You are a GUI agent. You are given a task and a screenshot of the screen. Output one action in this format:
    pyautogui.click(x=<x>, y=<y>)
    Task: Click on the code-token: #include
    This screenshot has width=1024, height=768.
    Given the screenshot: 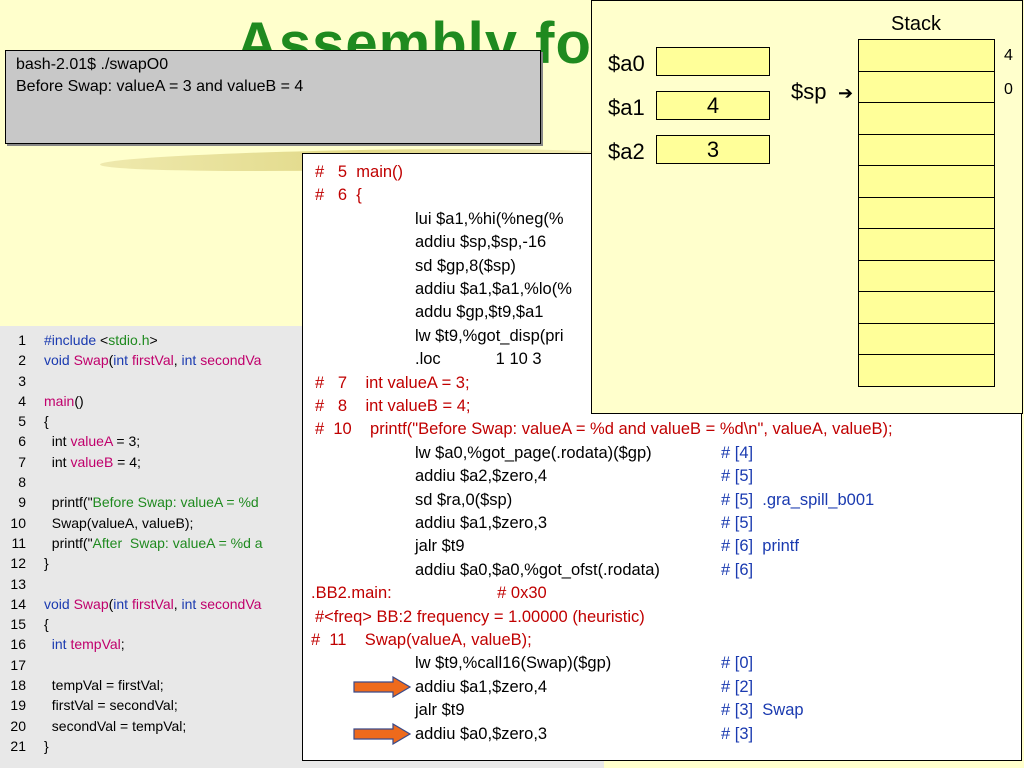 What is the action you would take?
    pyautogui.click(x=72, y=340)
    